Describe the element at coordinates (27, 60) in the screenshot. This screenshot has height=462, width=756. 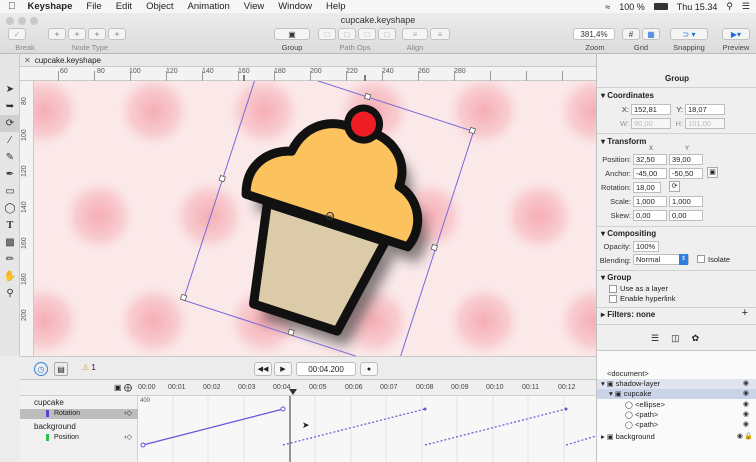
I see `close-tab-icon: ✕` at that location.